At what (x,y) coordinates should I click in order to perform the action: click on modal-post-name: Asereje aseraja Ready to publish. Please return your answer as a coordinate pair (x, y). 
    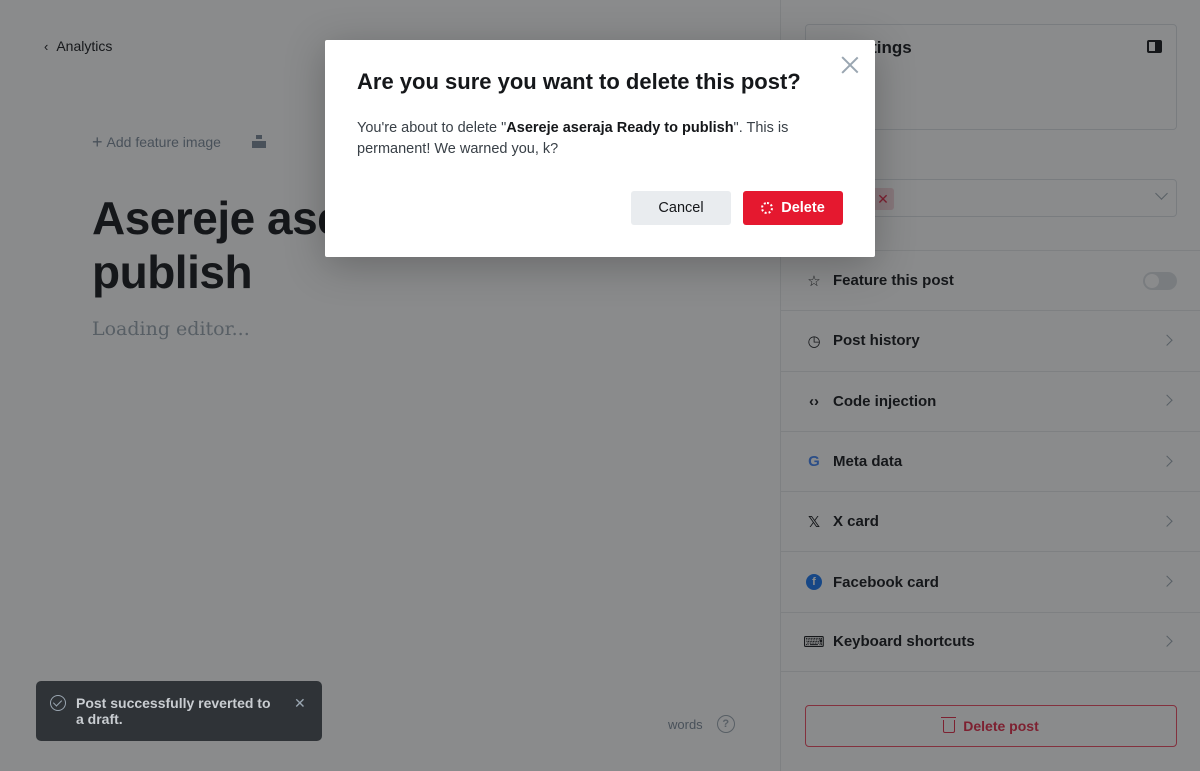
    Looking at the image, I should click on (620, 128).